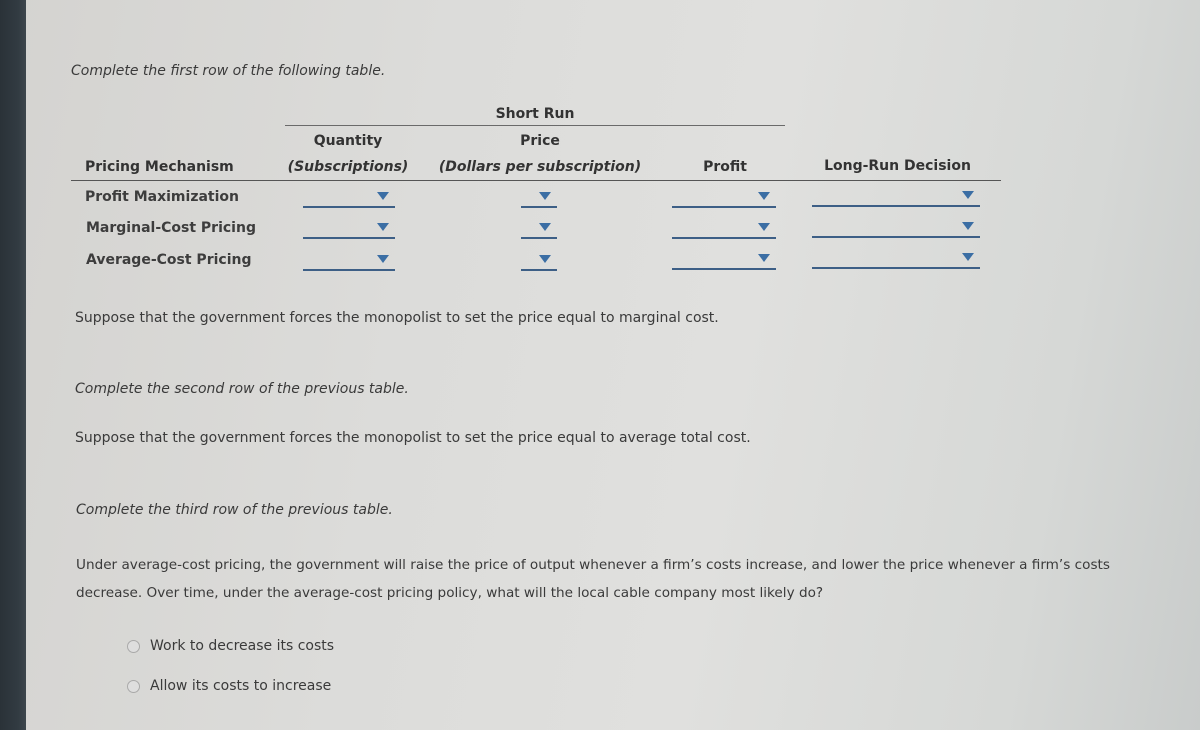 The image size is (1200, 730). I want to click on option-increase-costs: Allow its costs to increase, so click(229, 686).